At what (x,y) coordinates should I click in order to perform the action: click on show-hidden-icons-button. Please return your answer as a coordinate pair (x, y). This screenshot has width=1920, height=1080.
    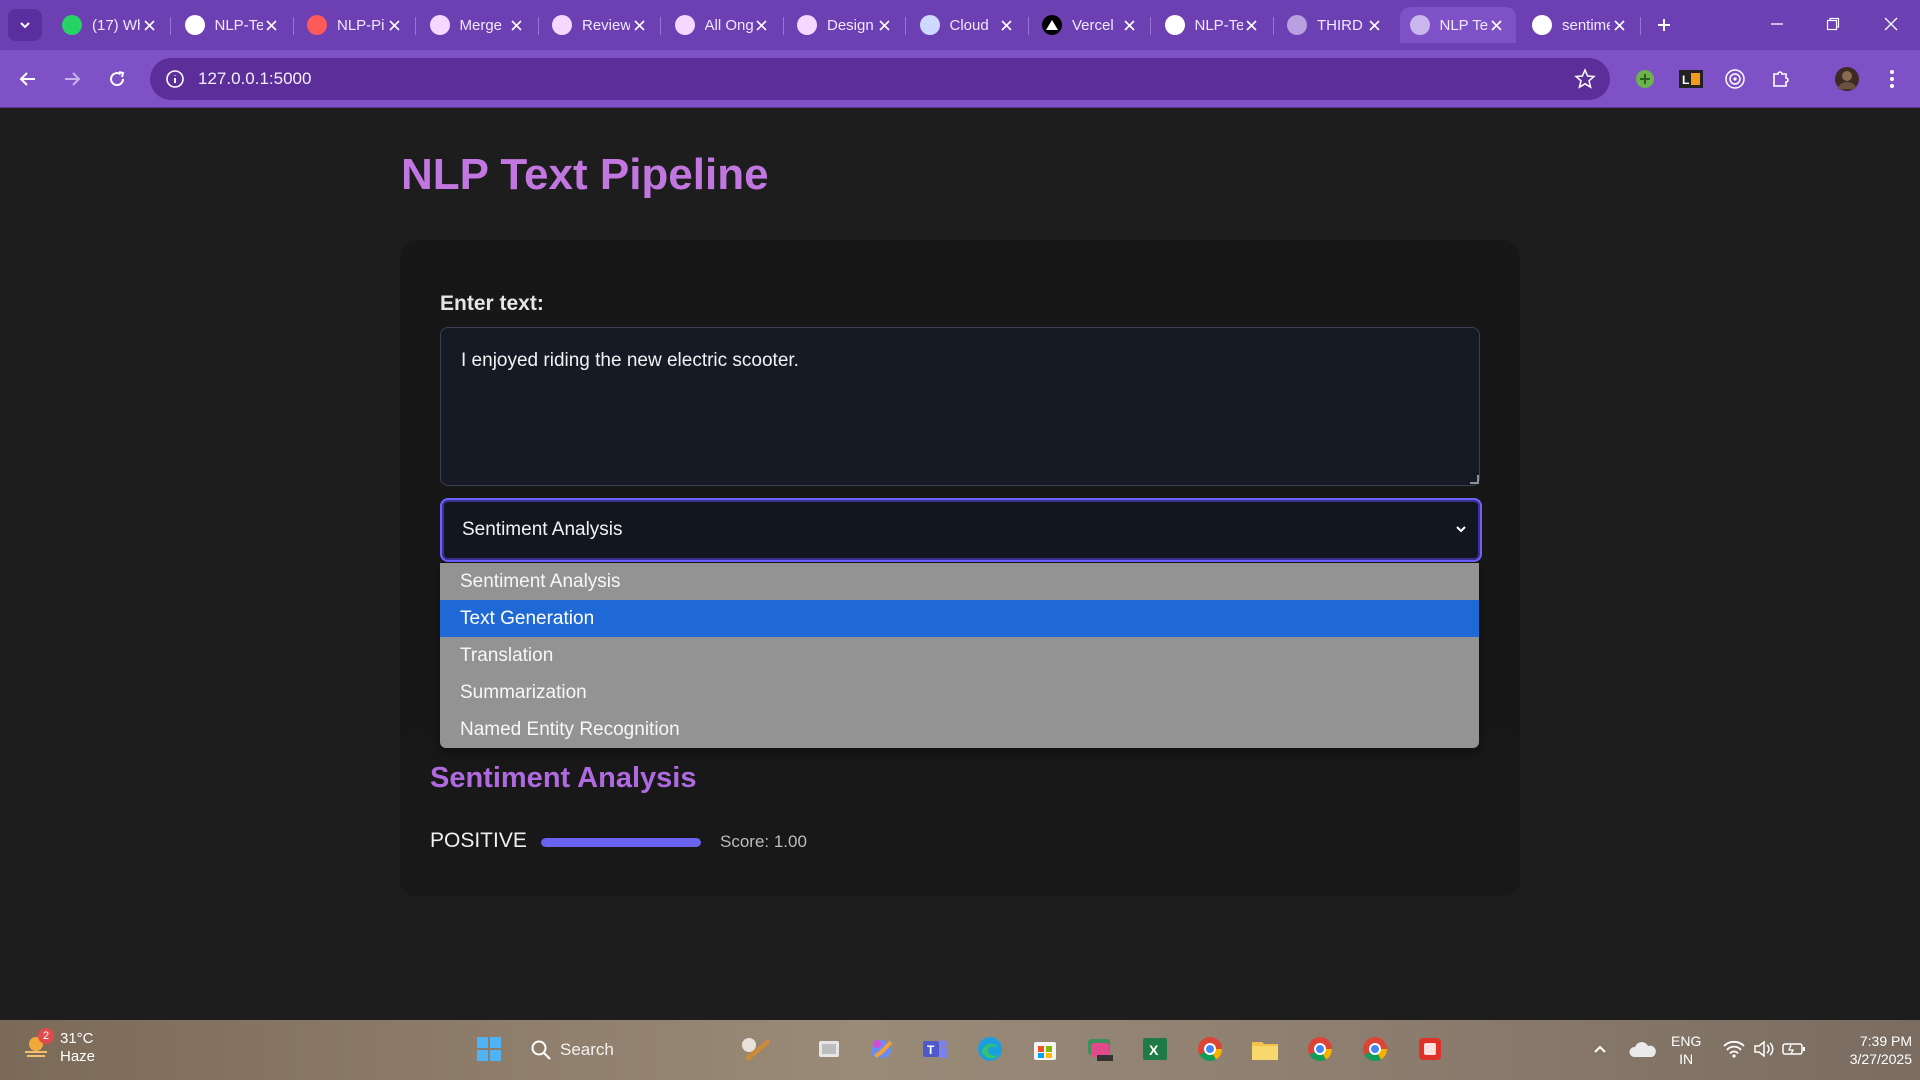
    Looking at the image, I should click on (1600, 1049).